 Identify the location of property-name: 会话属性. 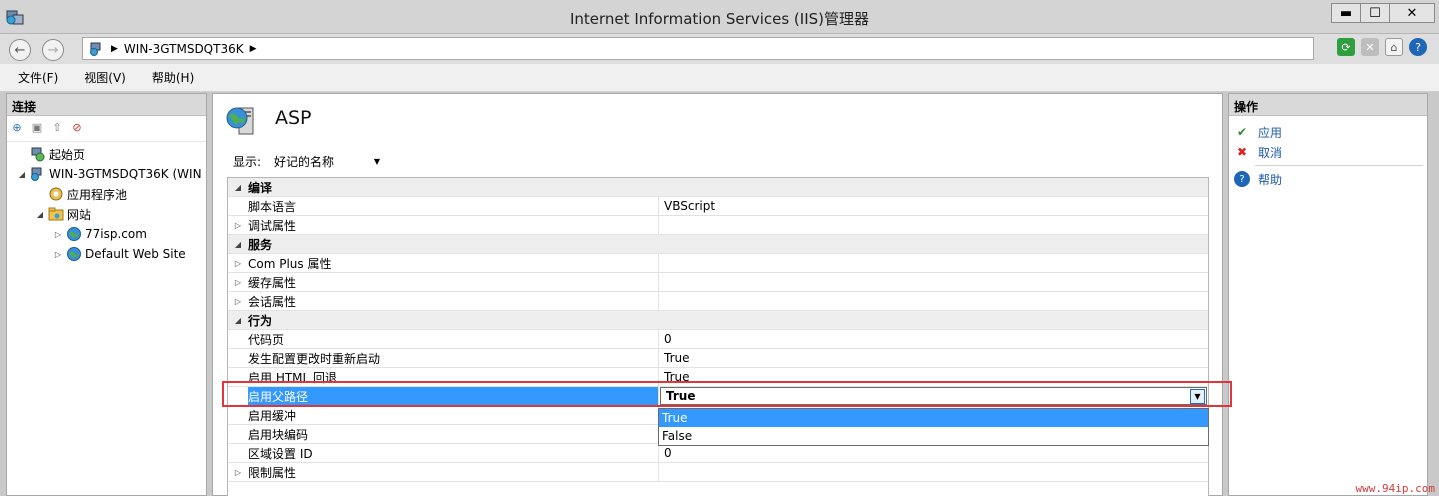
(453, 301).